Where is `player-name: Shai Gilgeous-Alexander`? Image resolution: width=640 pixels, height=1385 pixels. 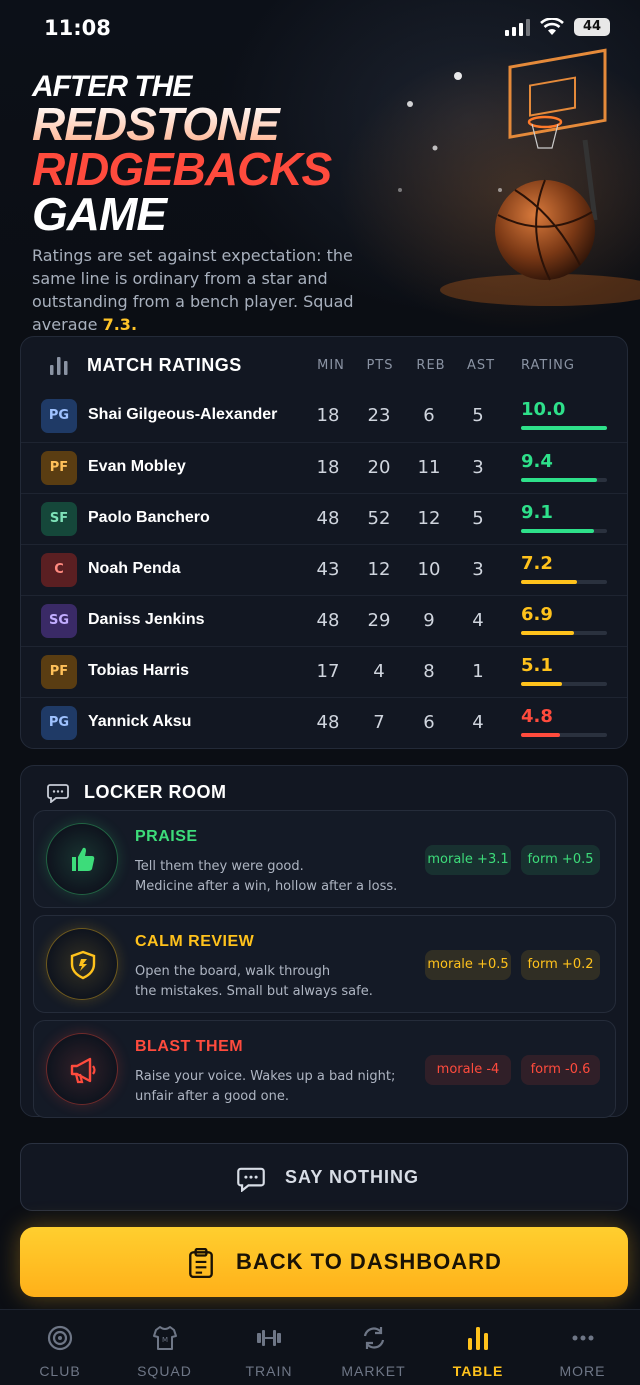 player-name: Shai Gilgeous-Alexander is located at coordinates (183, 414).